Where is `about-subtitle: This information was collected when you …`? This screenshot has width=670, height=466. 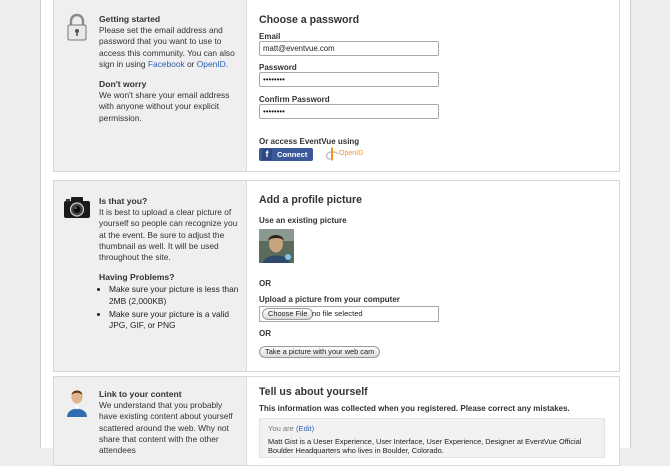 about-subtitle: This information was collected when you … is located at coordinates (414, 408).